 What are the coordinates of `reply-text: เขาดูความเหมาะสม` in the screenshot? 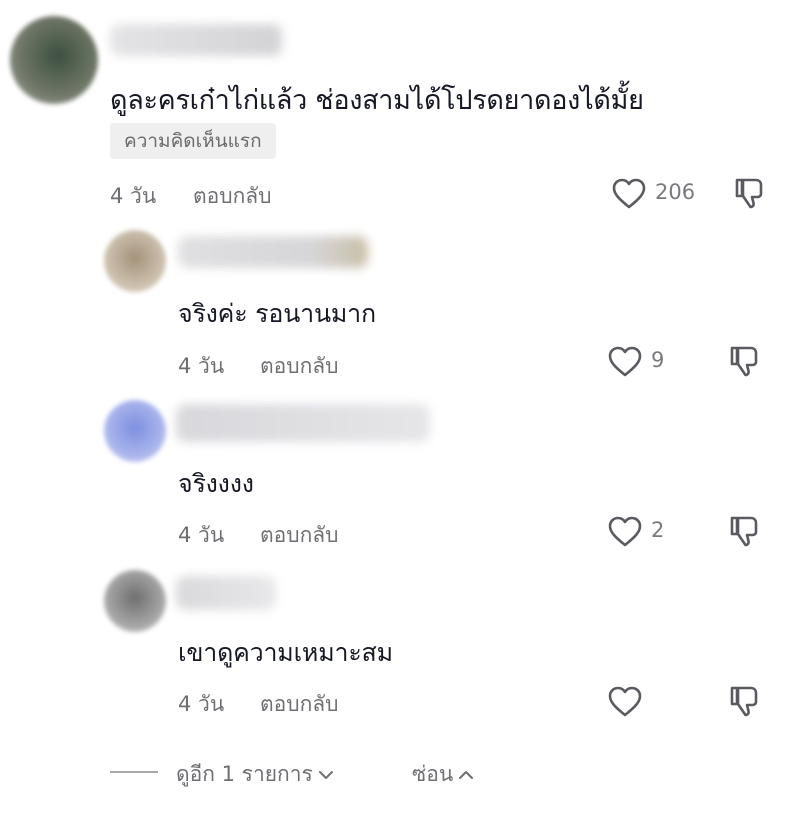 It's located at (285, 652).